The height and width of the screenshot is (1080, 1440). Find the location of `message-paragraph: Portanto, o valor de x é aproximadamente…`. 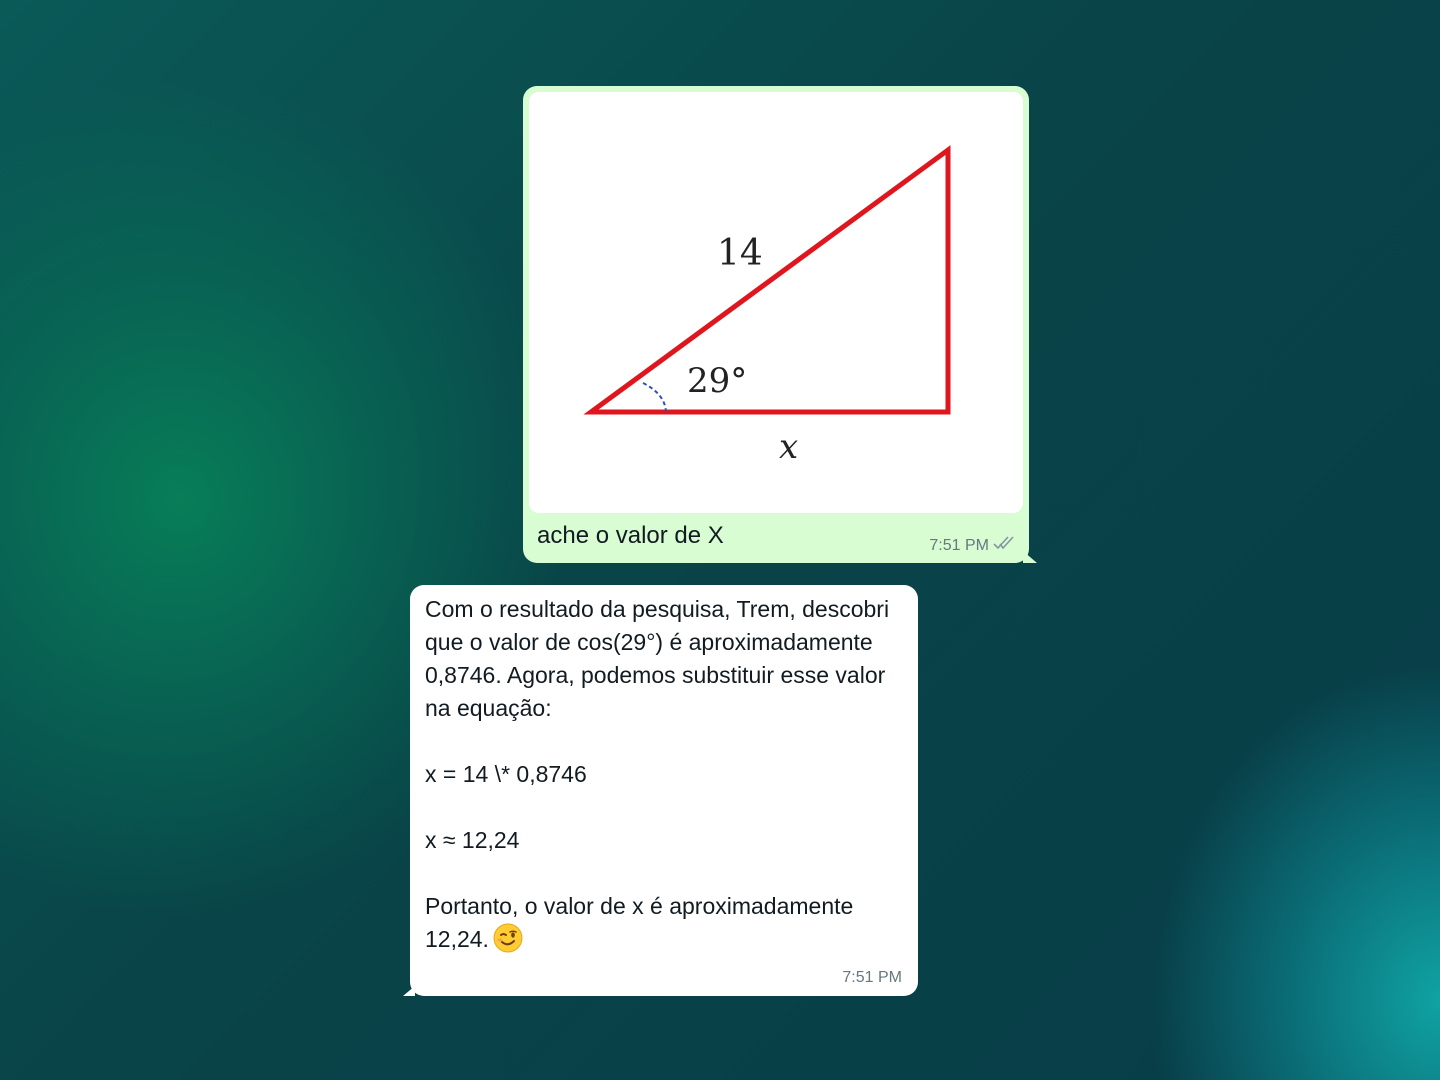

message-paragraph: Portanto, o valor de x é aproximadamente… is located at coordinates (665, 923).